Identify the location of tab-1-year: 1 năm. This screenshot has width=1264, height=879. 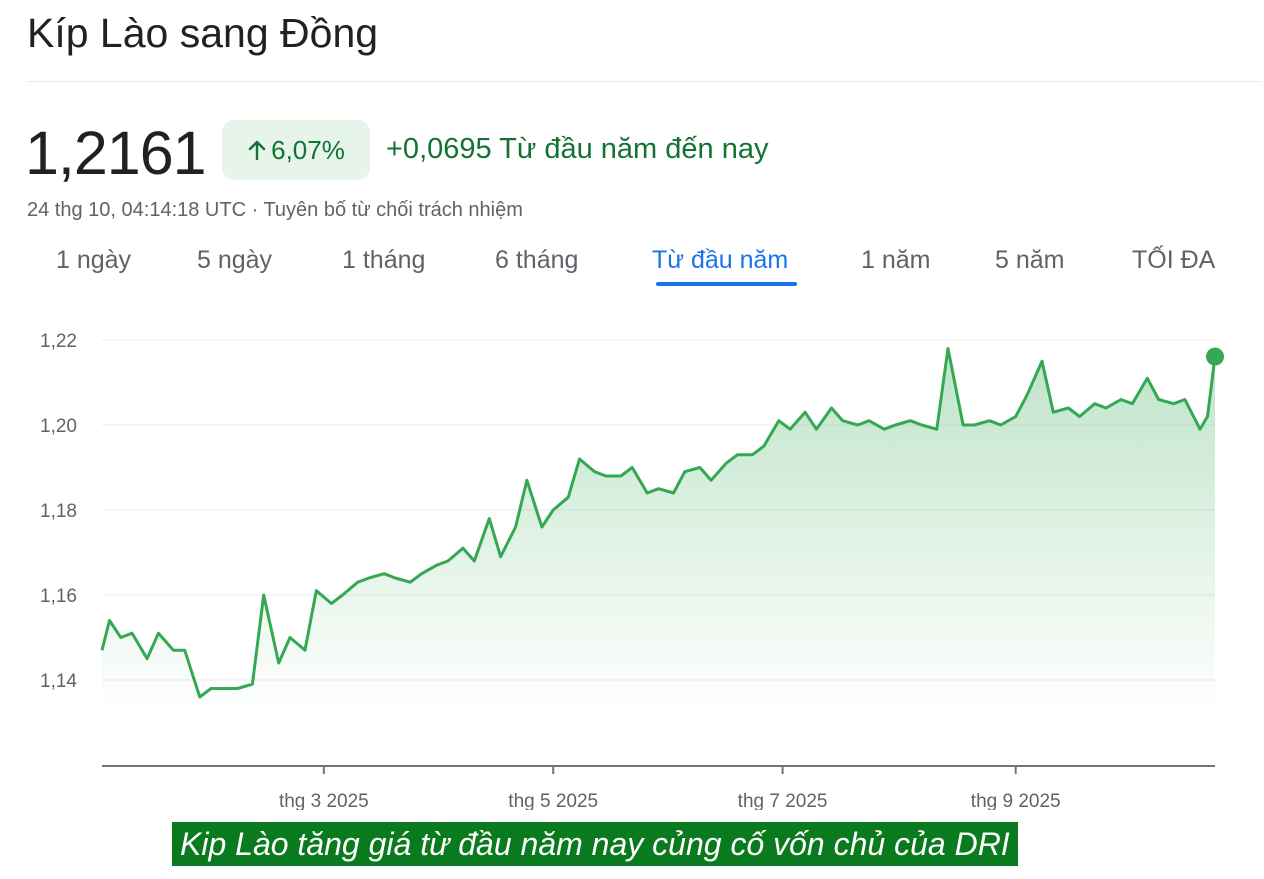
(895, 260).